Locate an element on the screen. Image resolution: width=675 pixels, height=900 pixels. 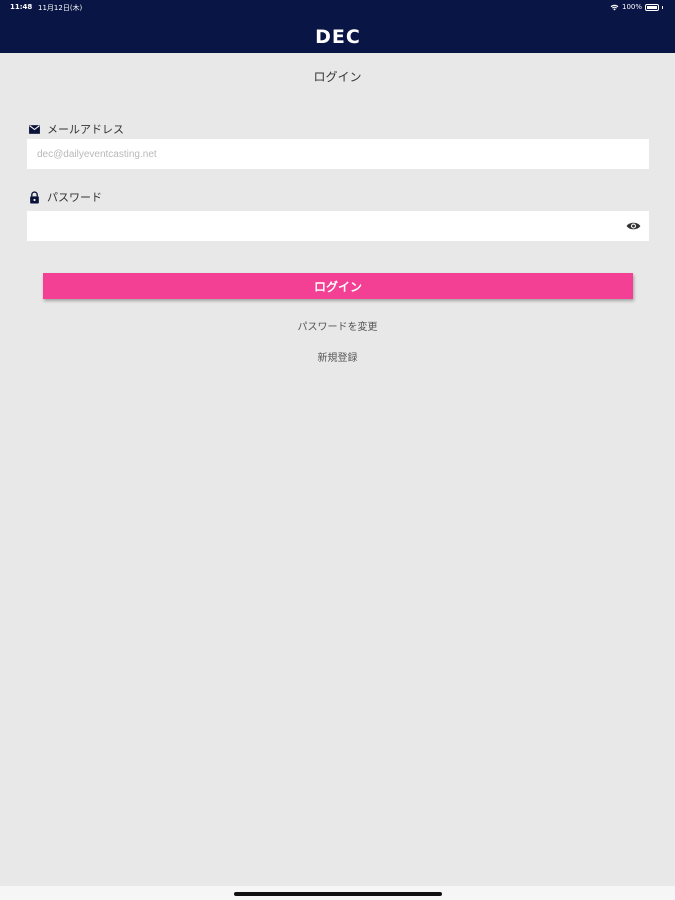
login-button: ログイン is located at coordinates (338, 286).